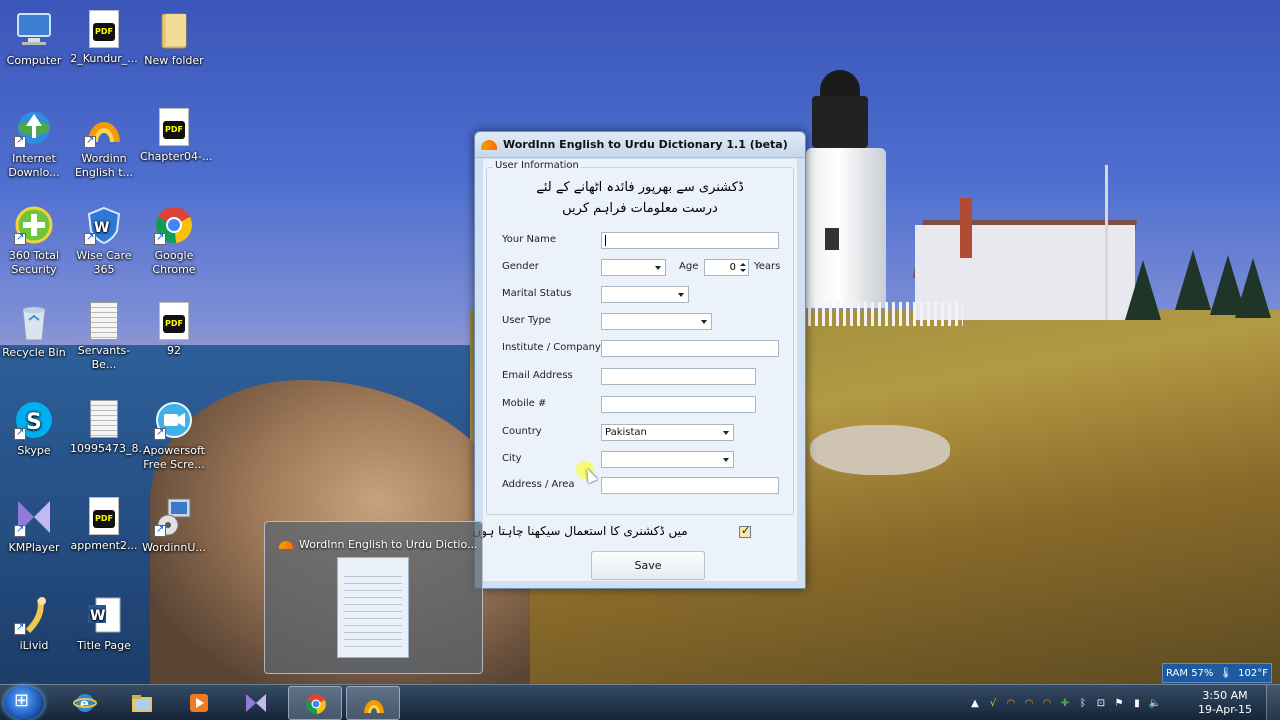 This screenshot has height=720, width=1280. What do you see at coordinates (34, 262) in the screenshot?
I see `desktop-icon-label: 360 Total Security` at bounding box center [34, 262].